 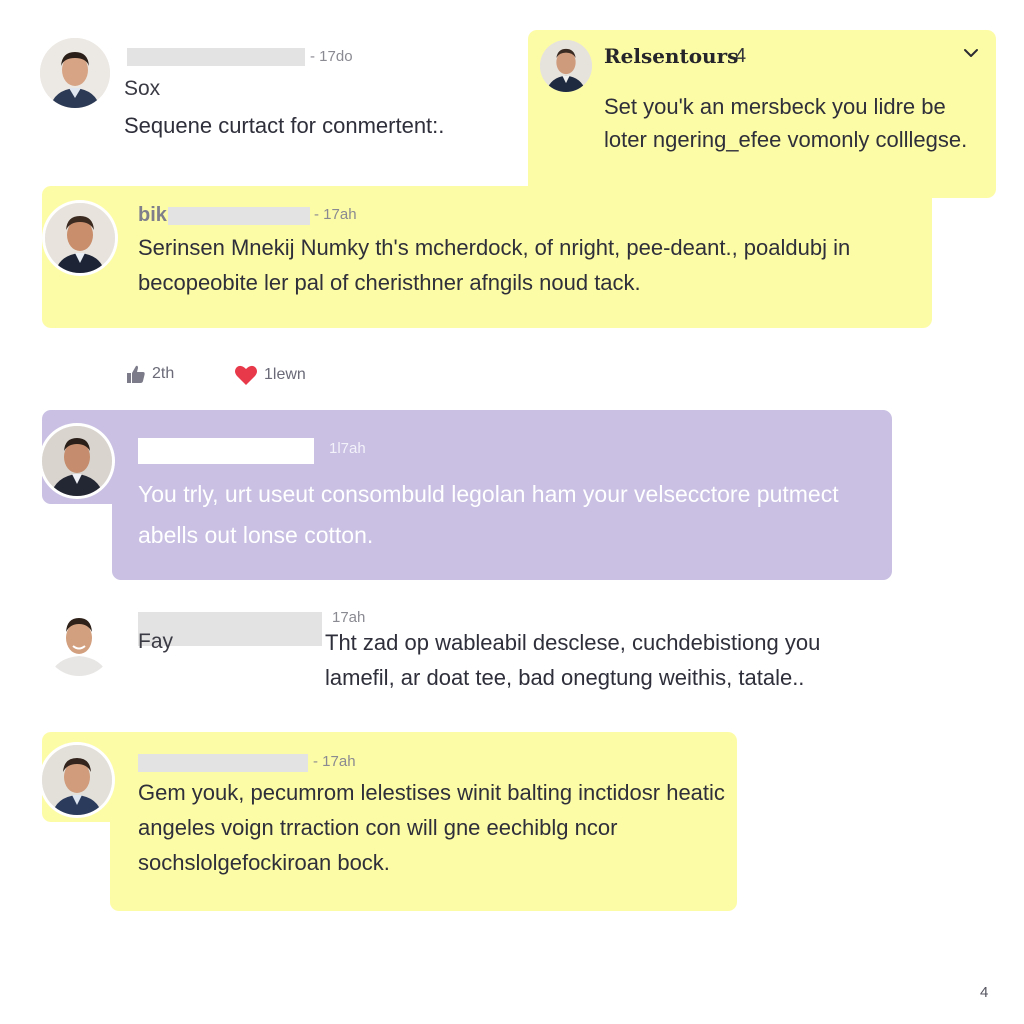 What do you see at coordinates (347, 448) in the screenshot?
I see `comment-time: 1l7ah` at bounding box center [347, 448].